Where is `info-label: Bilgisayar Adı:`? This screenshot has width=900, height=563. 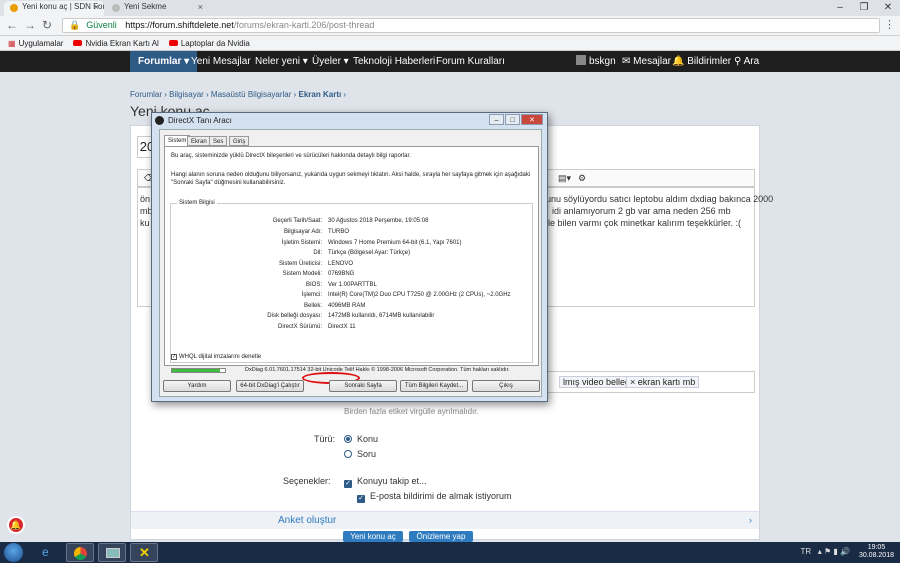 info-label: Bilgisayar Adı: is located at coordinates (302, 232).